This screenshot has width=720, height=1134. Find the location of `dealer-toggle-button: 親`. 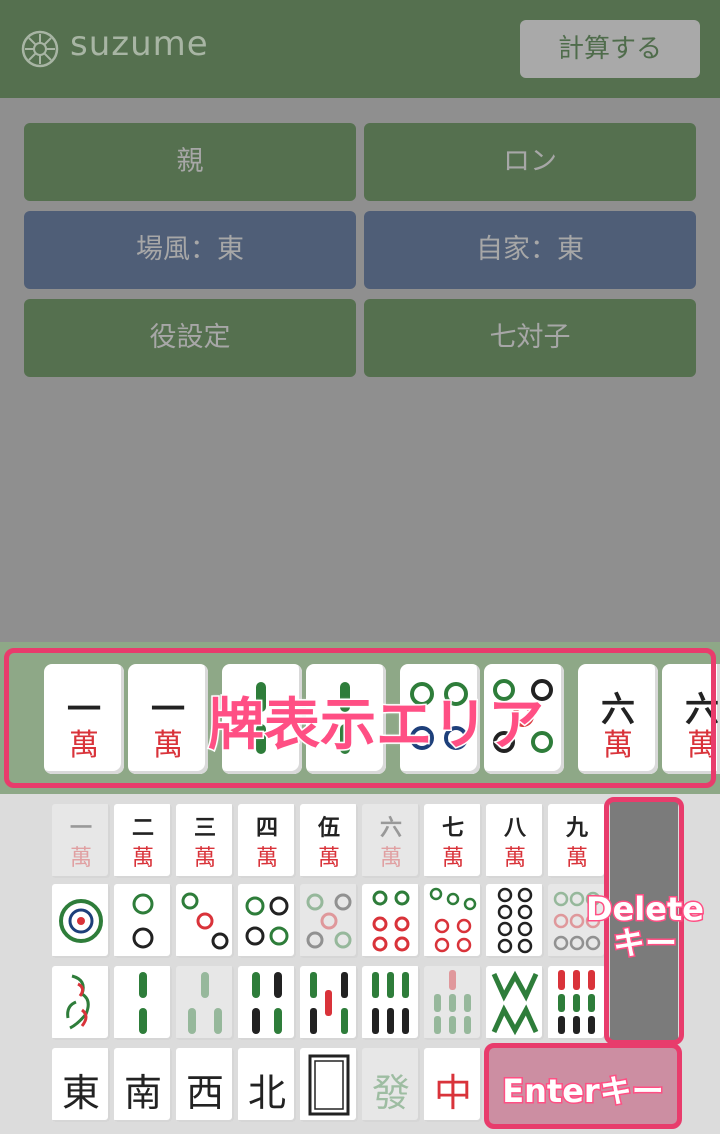

dealer-toggle-button: 親 is located at coordinates (190, 162).